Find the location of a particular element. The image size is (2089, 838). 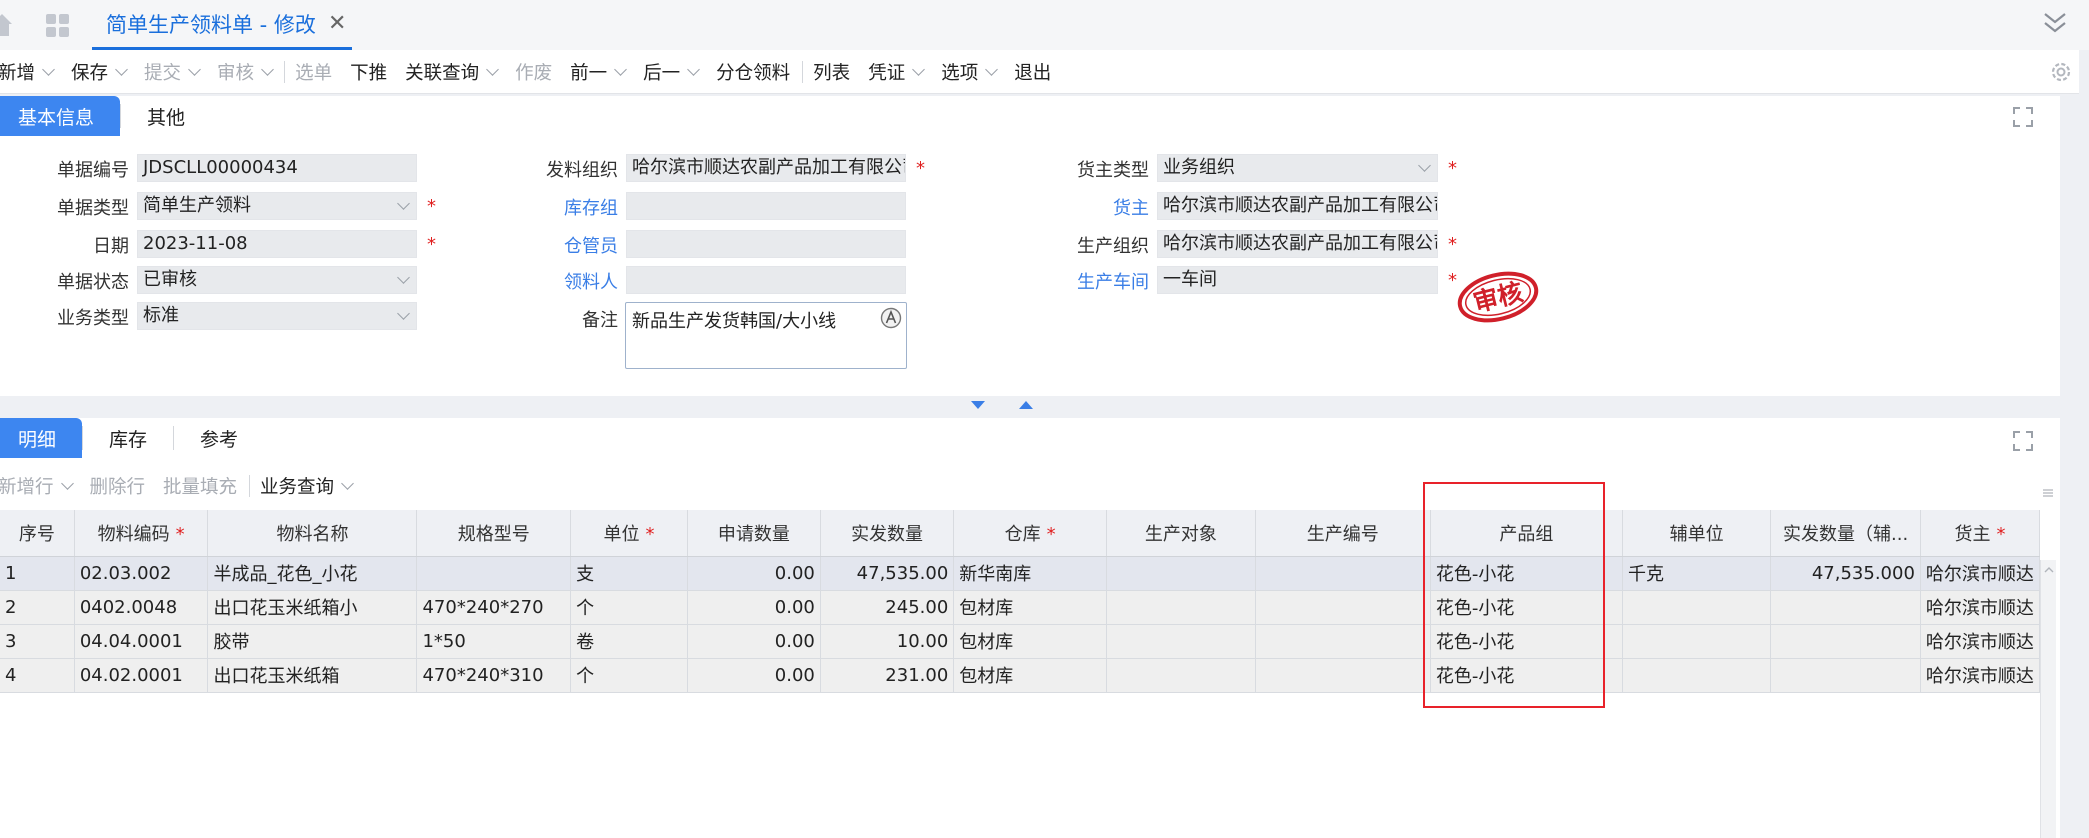

table-cell: 47,535.000 is located at coordinates (1845, 573).